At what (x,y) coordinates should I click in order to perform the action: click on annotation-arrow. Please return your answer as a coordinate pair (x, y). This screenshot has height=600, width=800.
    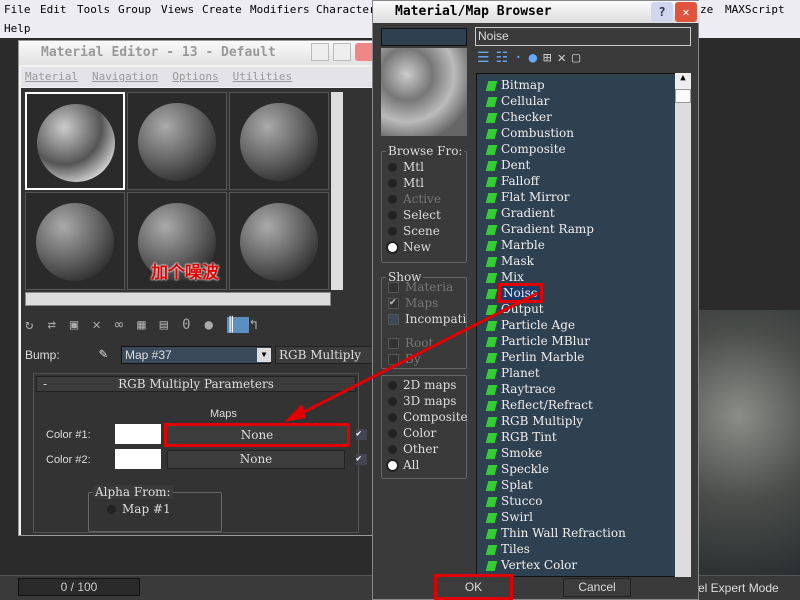
    Looking at the image, I should click on (411, 356).